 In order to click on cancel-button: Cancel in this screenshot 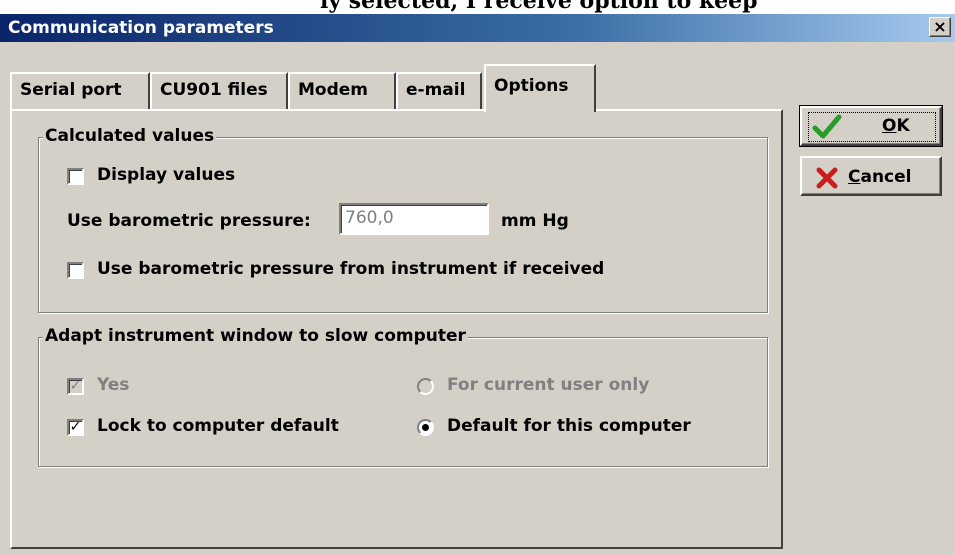, I will do `click(871, 176)`.